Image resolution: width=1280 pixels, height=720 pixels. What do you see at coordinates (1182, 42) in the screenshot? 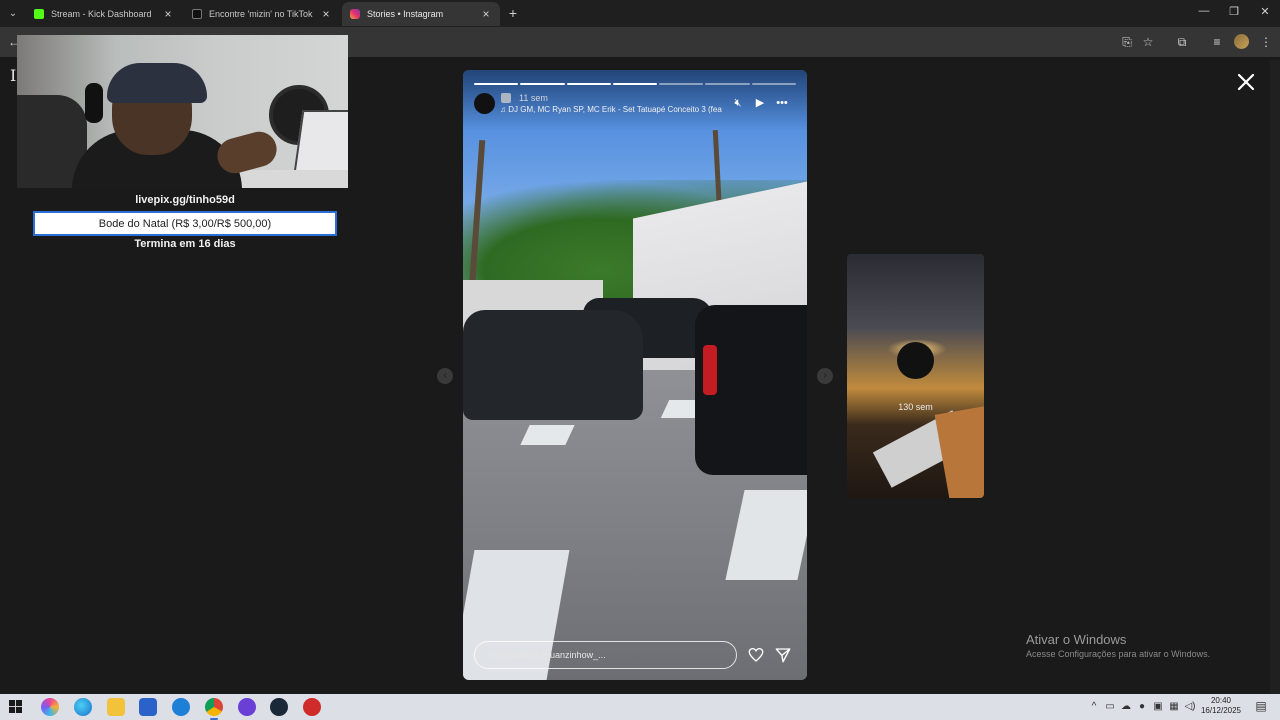
I see `extensions-icon: ⧉` at bounding box center [1182, 42].